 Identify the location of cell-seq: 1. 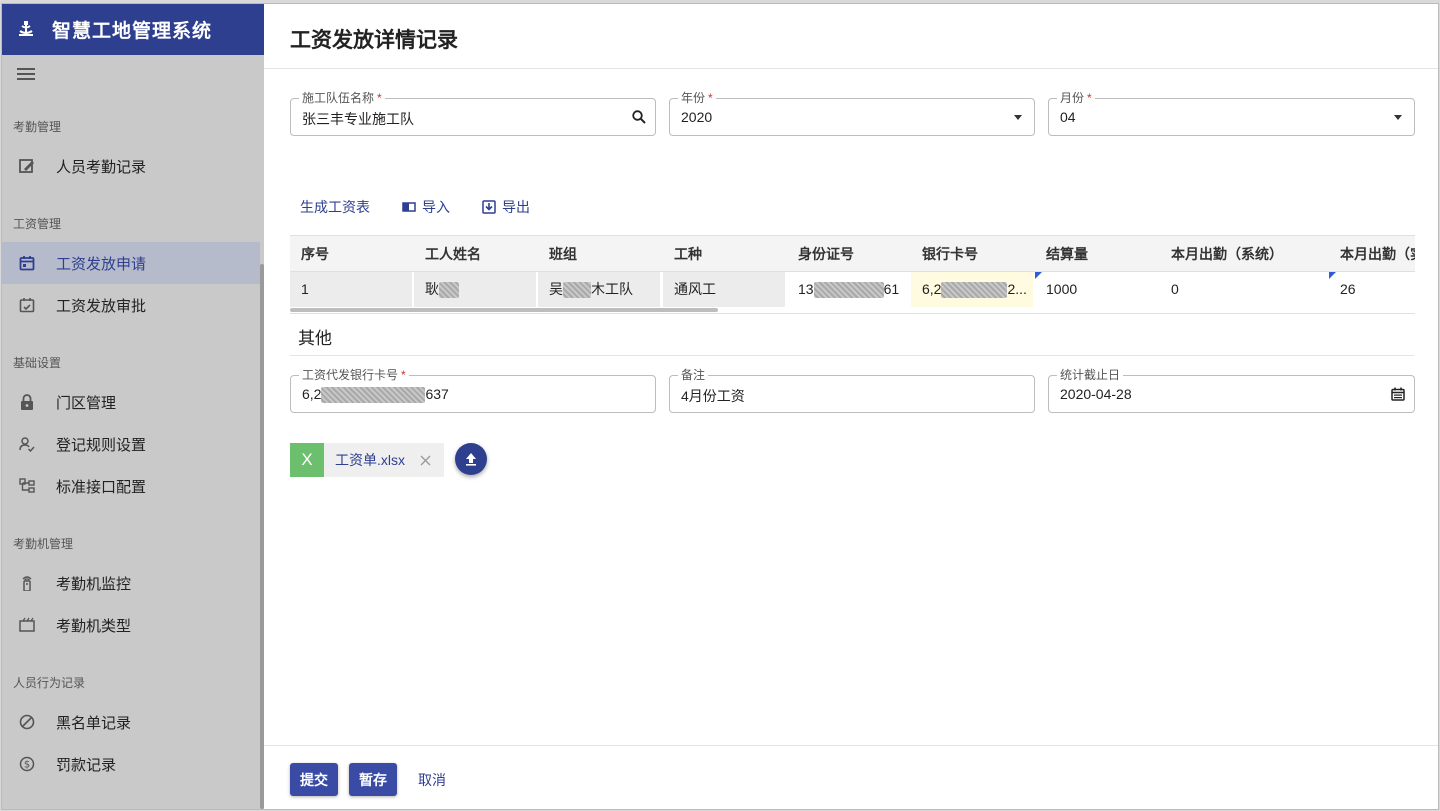
(351, 289).